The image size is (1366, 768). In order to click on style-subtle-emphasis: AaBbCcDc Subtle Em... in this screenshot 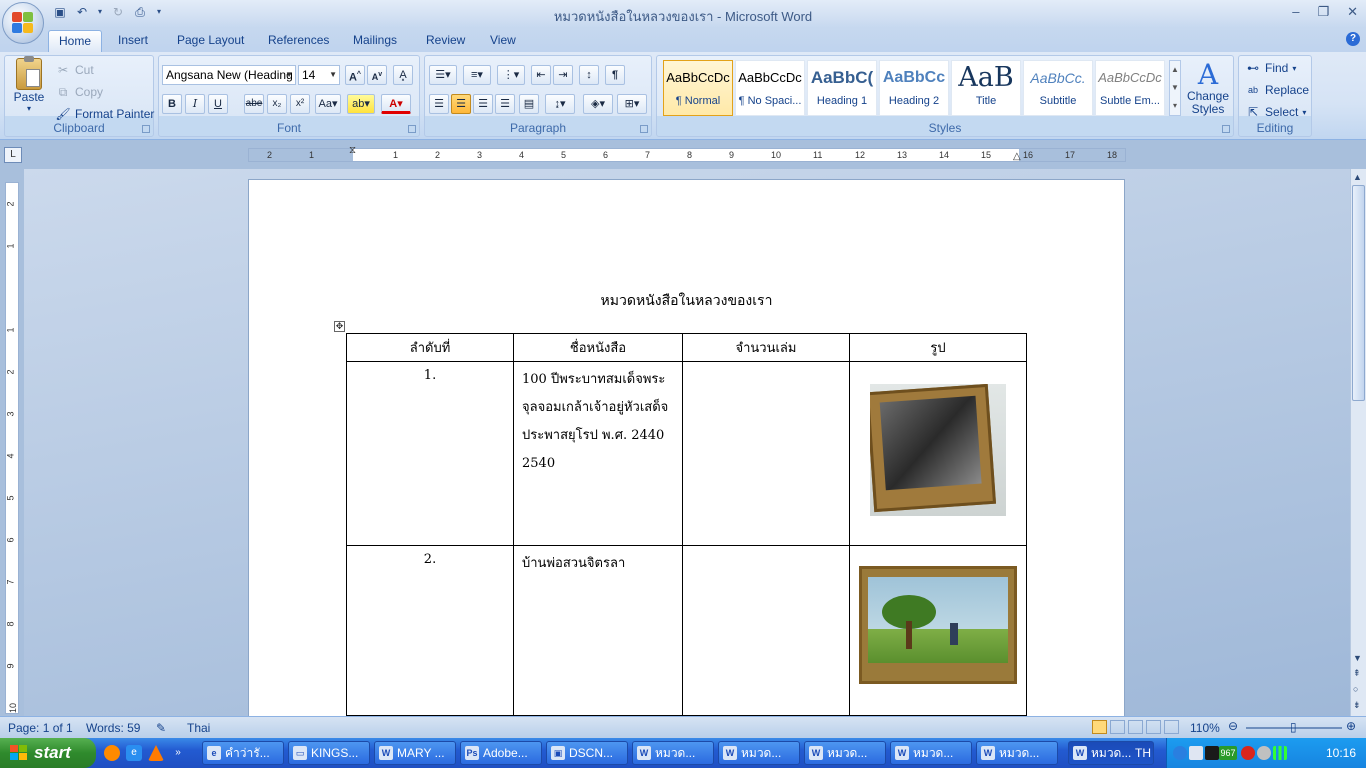, I will do `click(1130, 88)`.